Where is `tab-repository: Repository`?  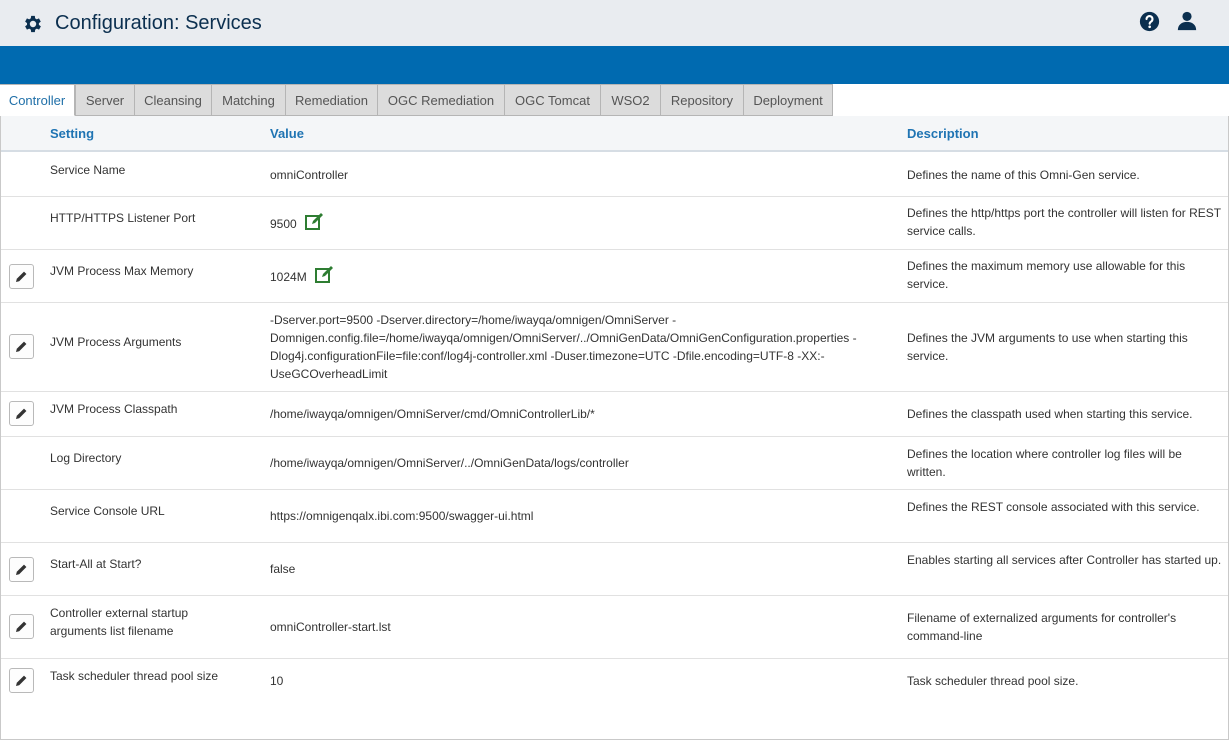 tab-repository: Repository is located at coordinates (702, 100).